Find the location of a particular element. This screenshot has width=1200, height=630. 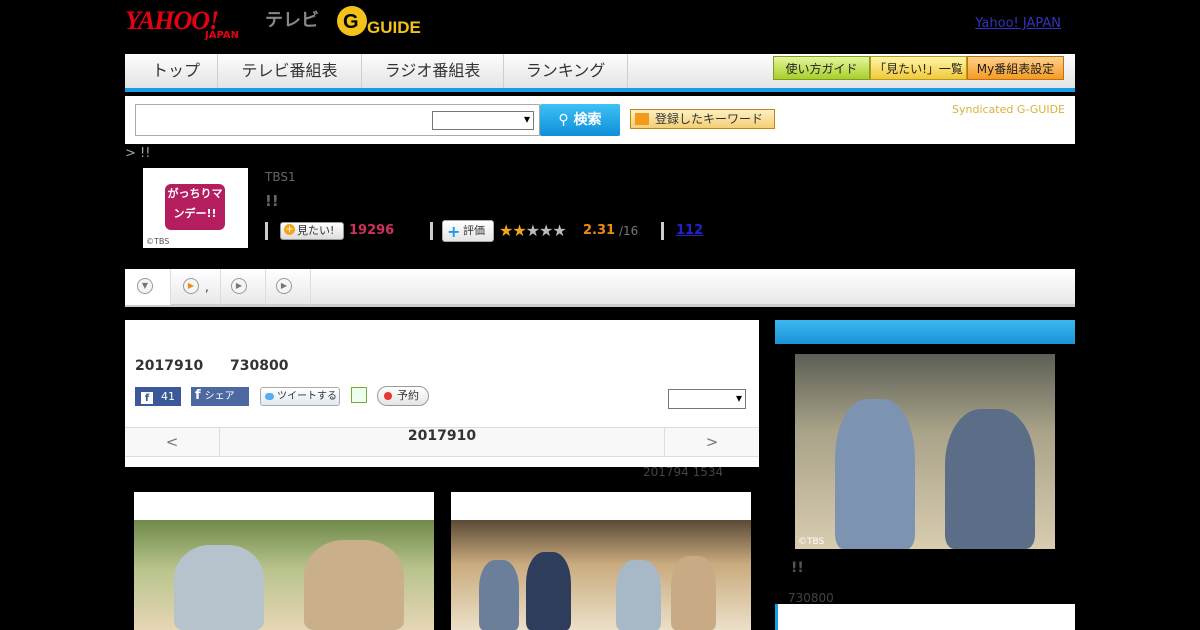

review-count-link: 112 is located at coordinates (689, 230).